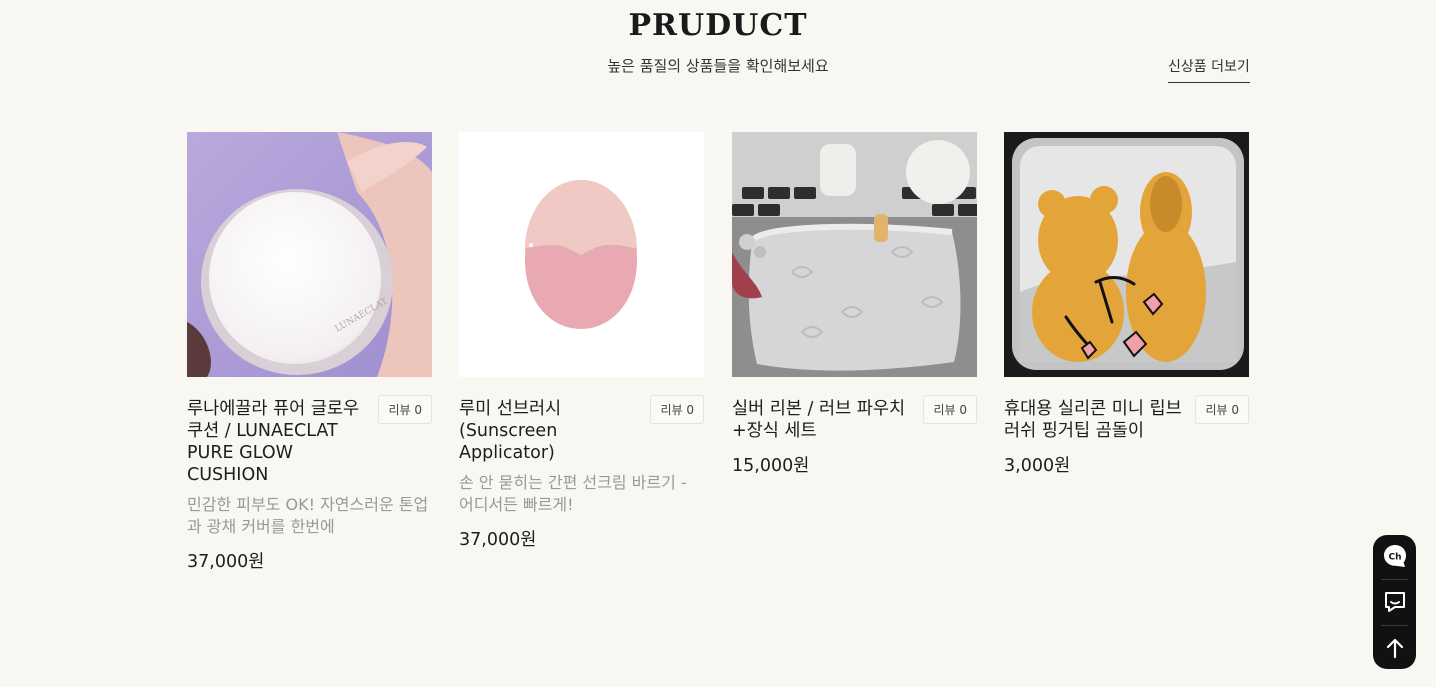 This screenshot has height=687, width=1436. I want to click on product-description: 손 안 묻히는 간편 선크림 바르기 - 어디서든 빠르게!, so click(573, 493).